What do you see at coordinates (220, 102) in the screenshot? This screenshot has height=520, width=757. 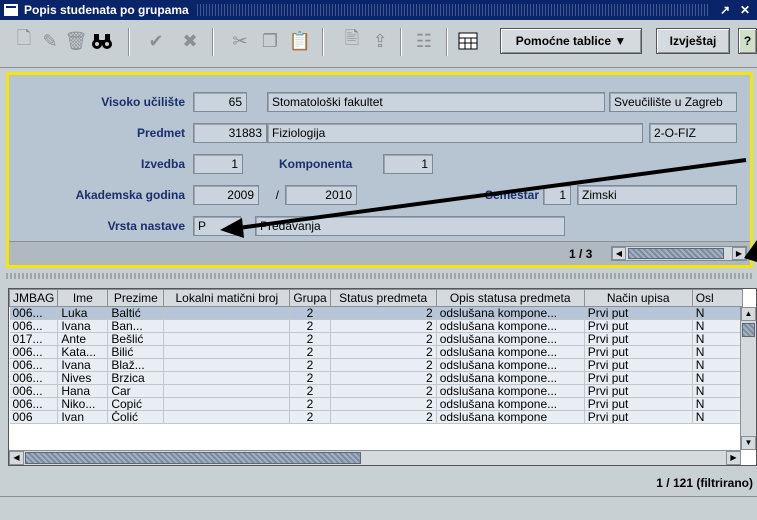 I see `visoko-uciliste-code-field: 65` at bounding box center [220, 102].